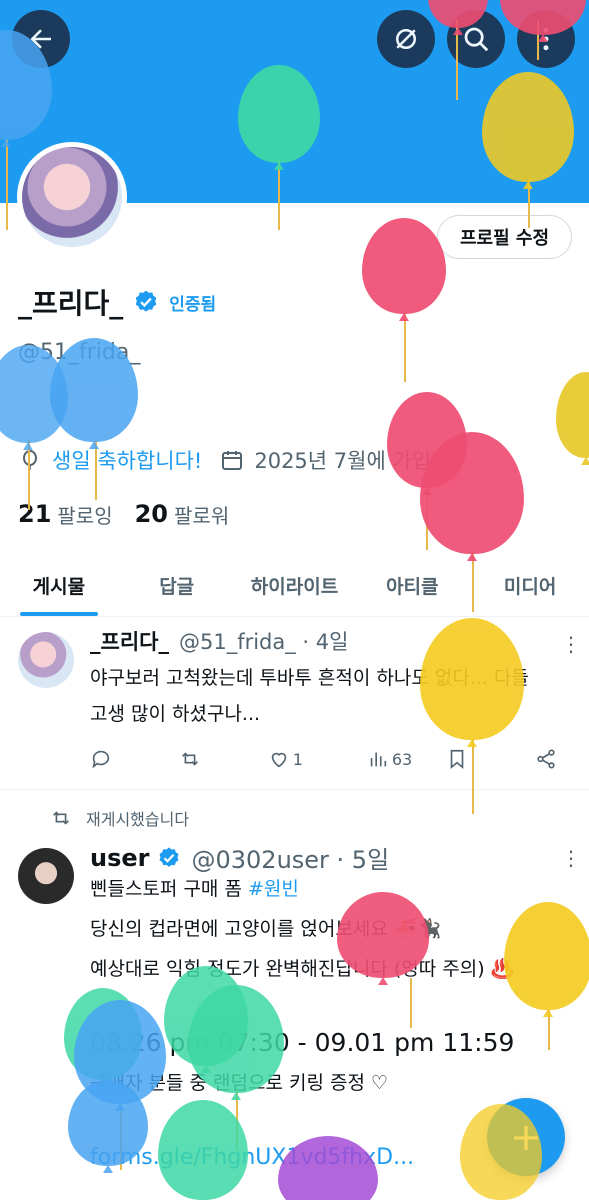 This screenshot has width=589, height=1200. Describe the element at coordinates (127, 460) in the screenshot. I see `birthday-text: 생일 축하합니다!` at that location.